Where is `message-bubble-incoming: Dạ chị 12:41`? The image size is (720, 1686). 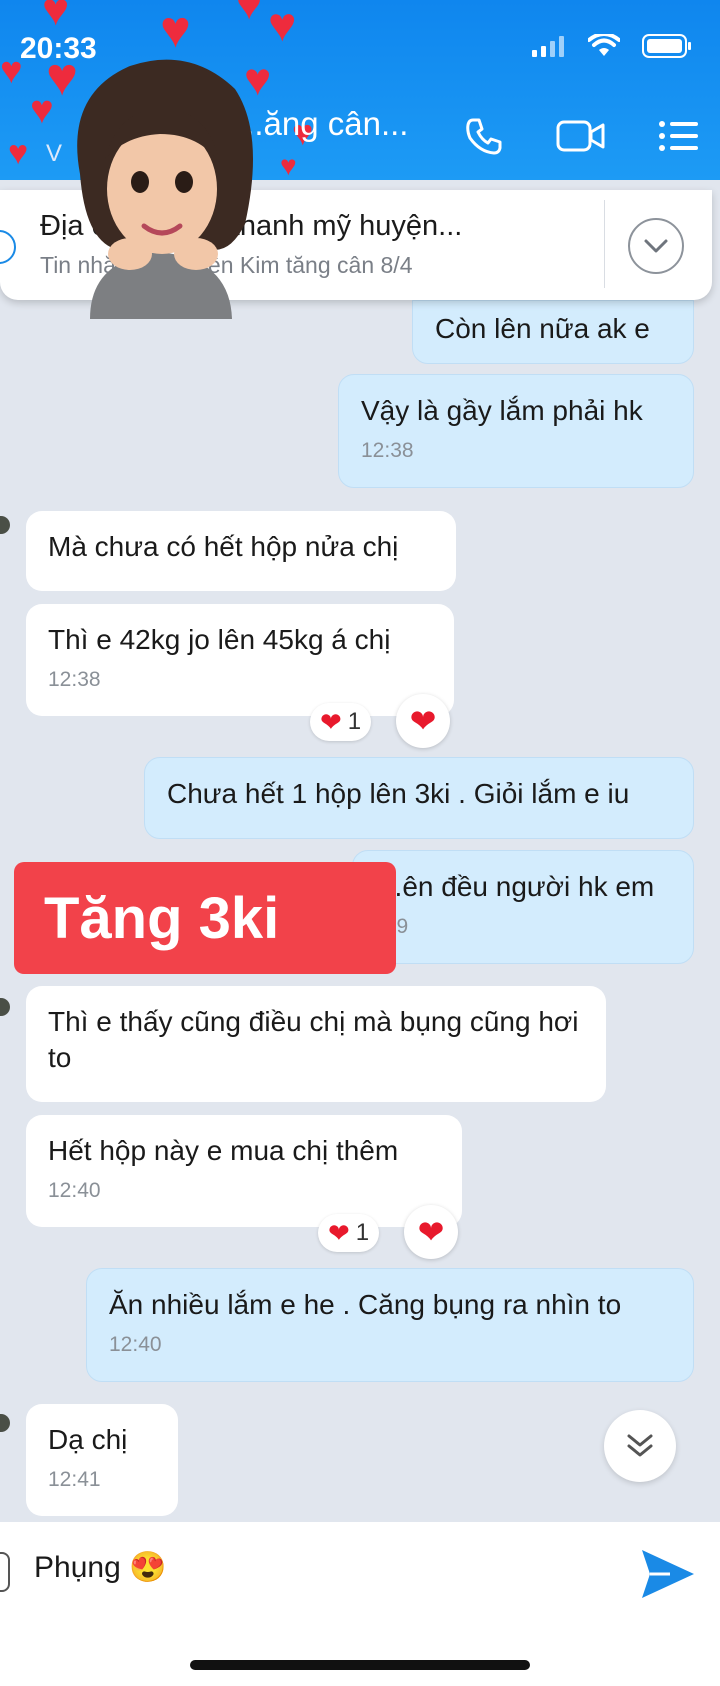 message-bubble-incoming: Dạ chị 12:41 is located at coordinates (102, 1460).